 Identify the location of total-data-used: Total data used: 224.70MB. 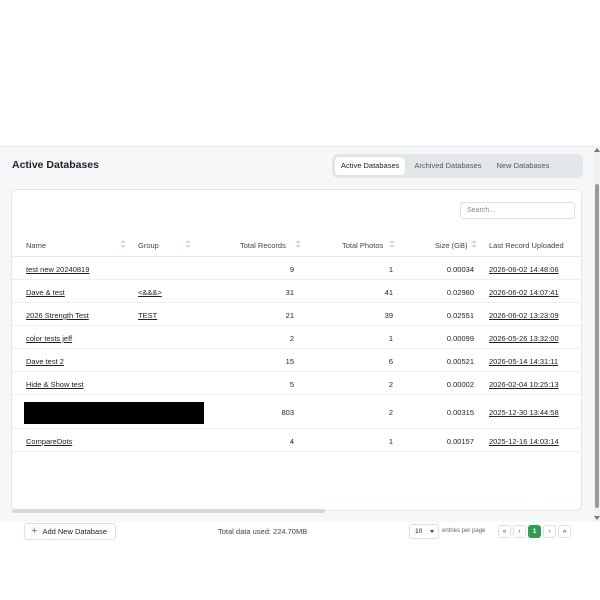
(263, 531).